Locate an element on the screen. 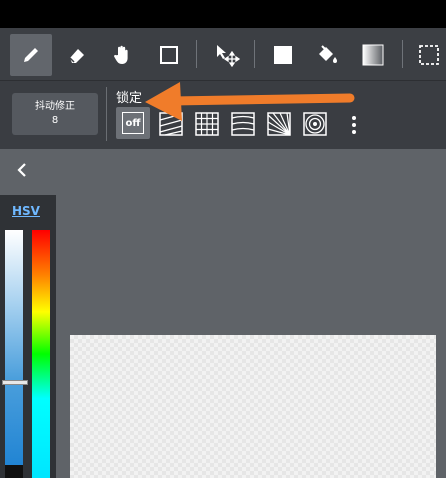 The height and width of the screenshot is (478, 446). gradient-tool-button is located at coordinates (373, 55).